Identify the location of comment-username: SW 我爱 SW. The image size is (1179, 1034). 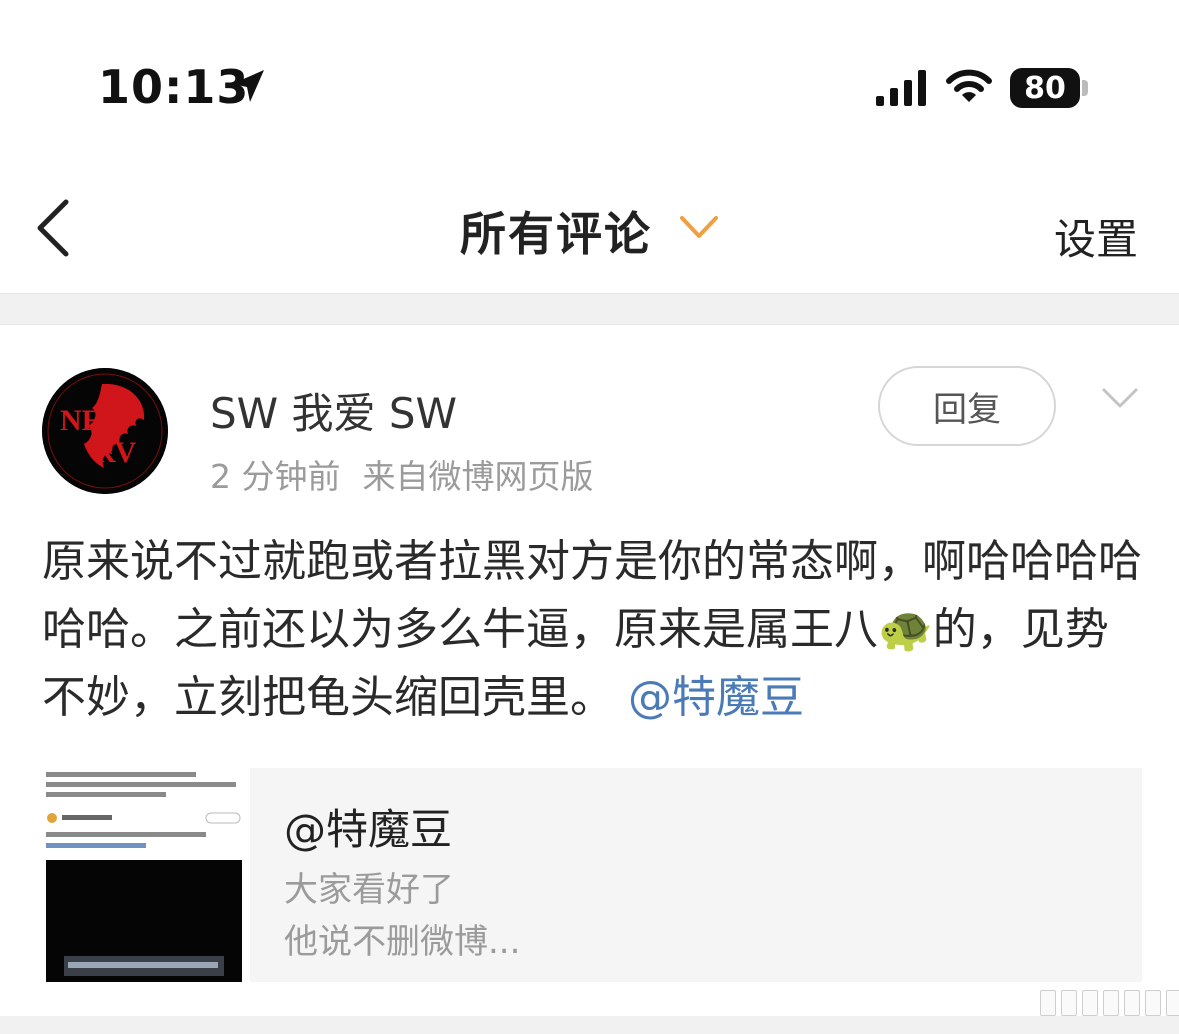
(333, 410).